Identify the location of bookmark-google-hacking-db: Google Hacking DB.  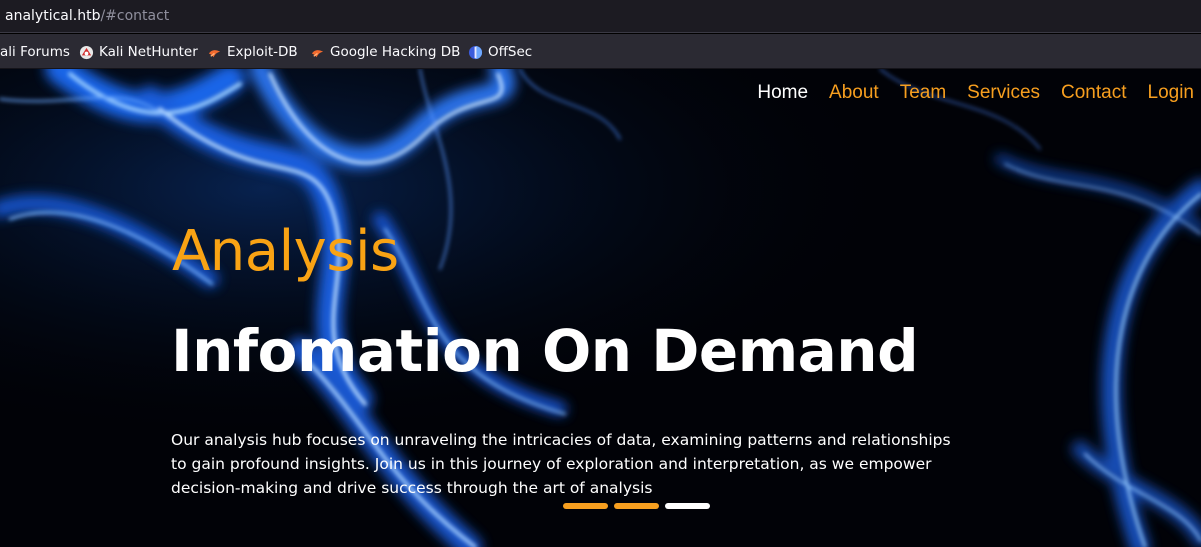
(385, 52).